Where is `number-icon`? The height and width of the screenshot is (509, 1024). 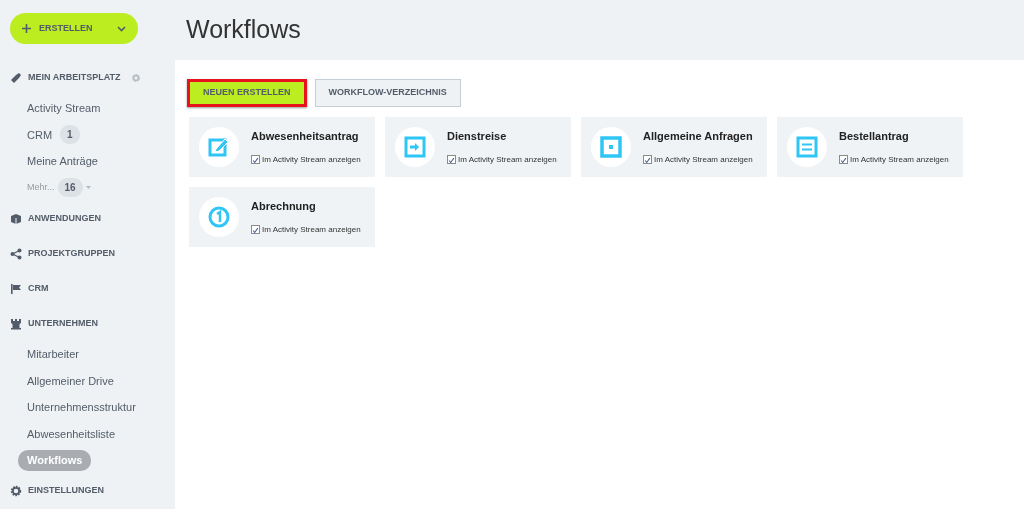 number-icon is located at coordinates (219, 217).